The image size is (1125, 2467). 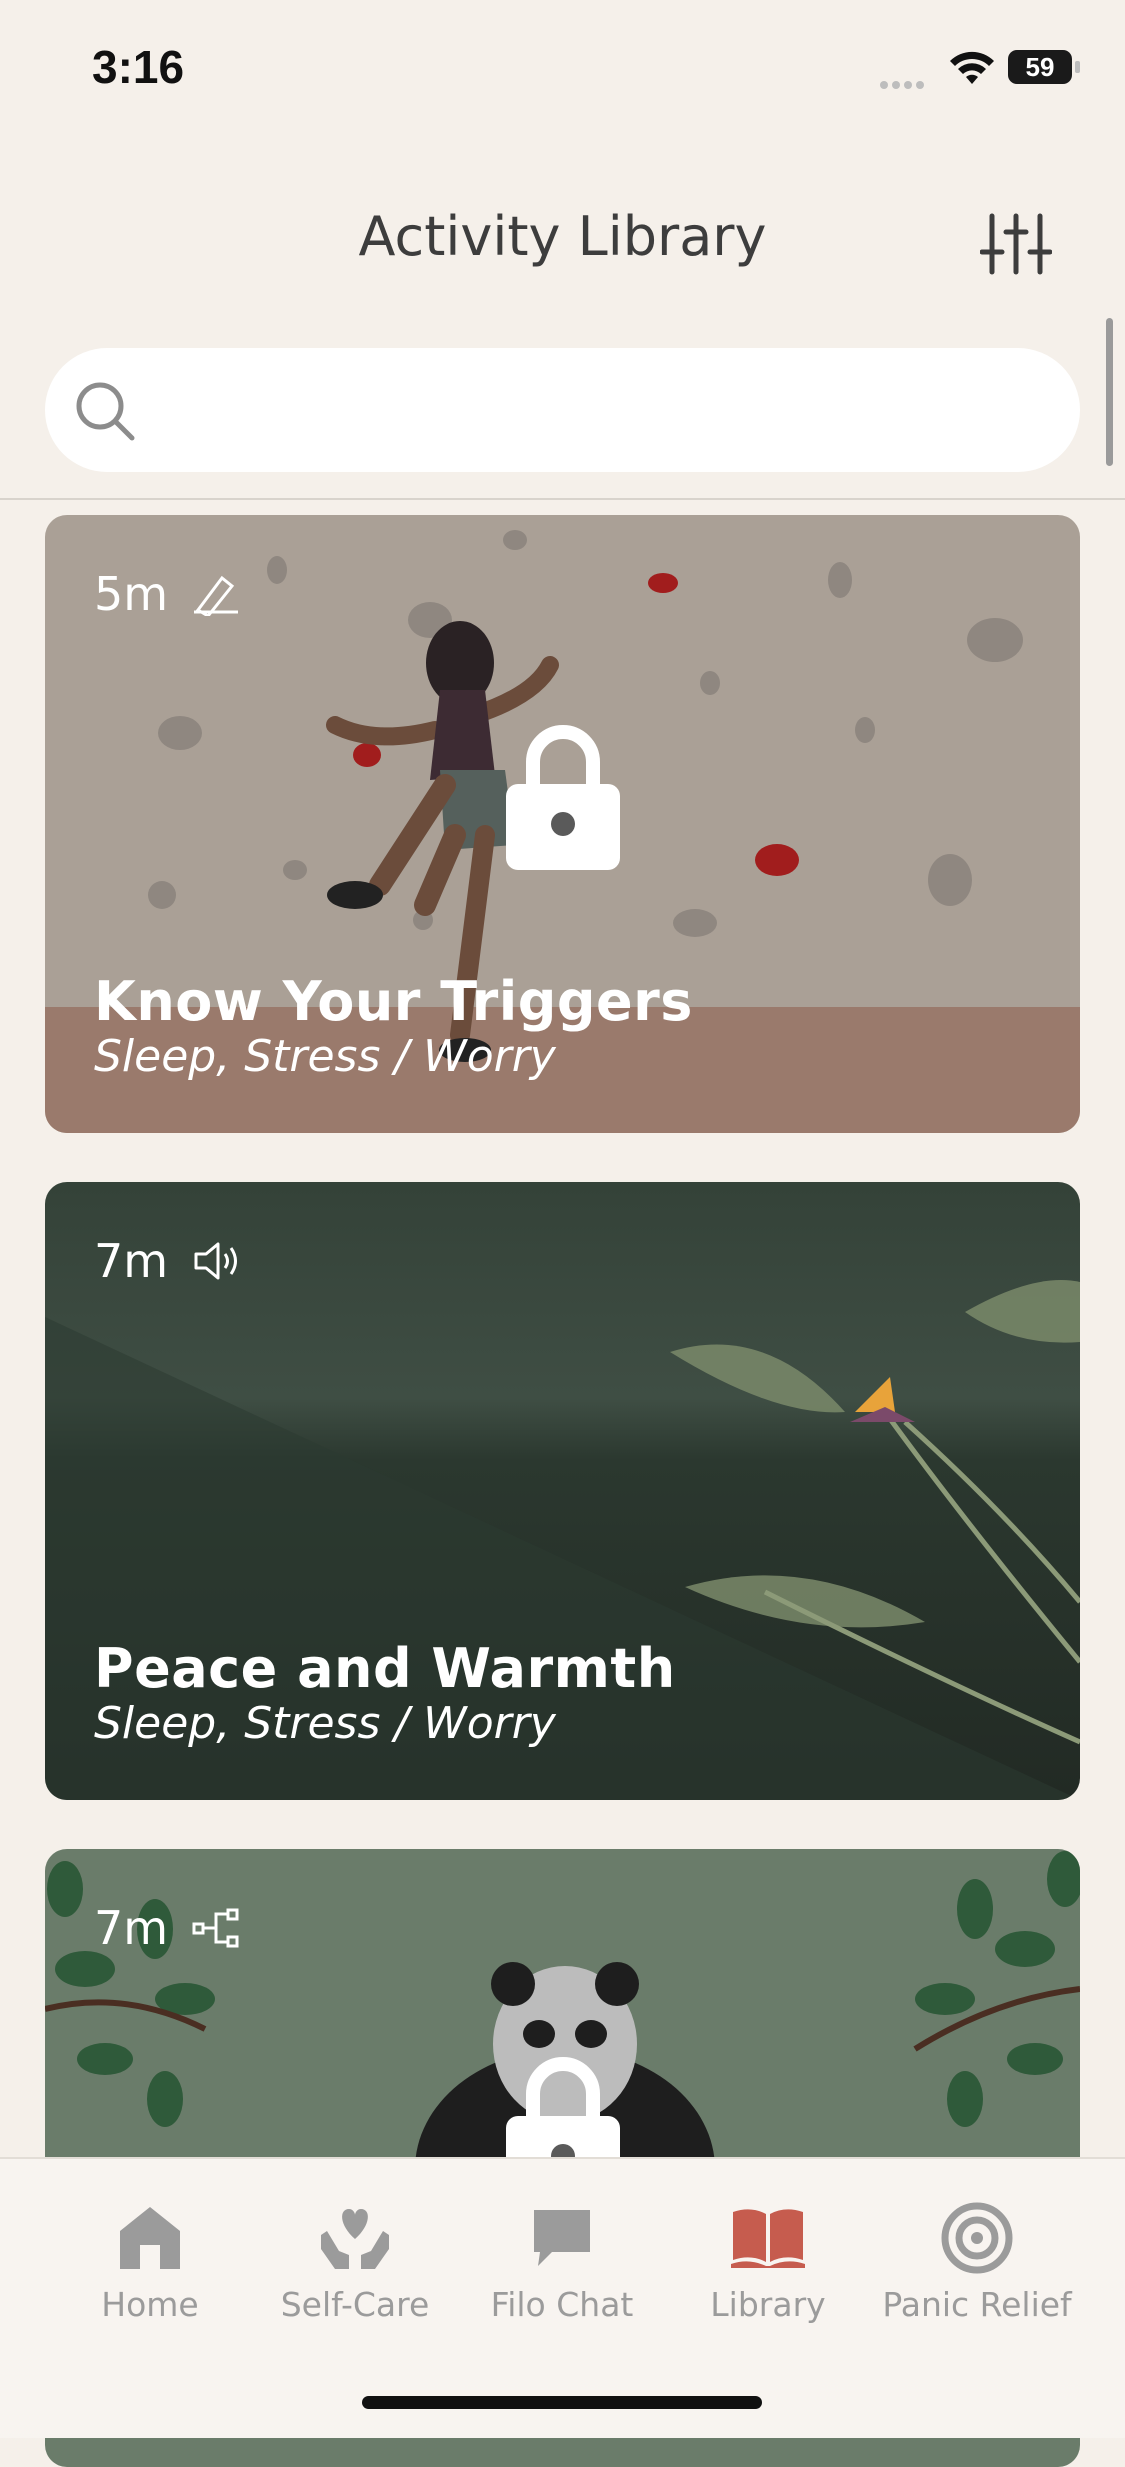 I want to click on tab-label: Filo Chat, so click(x=562, y=2304).